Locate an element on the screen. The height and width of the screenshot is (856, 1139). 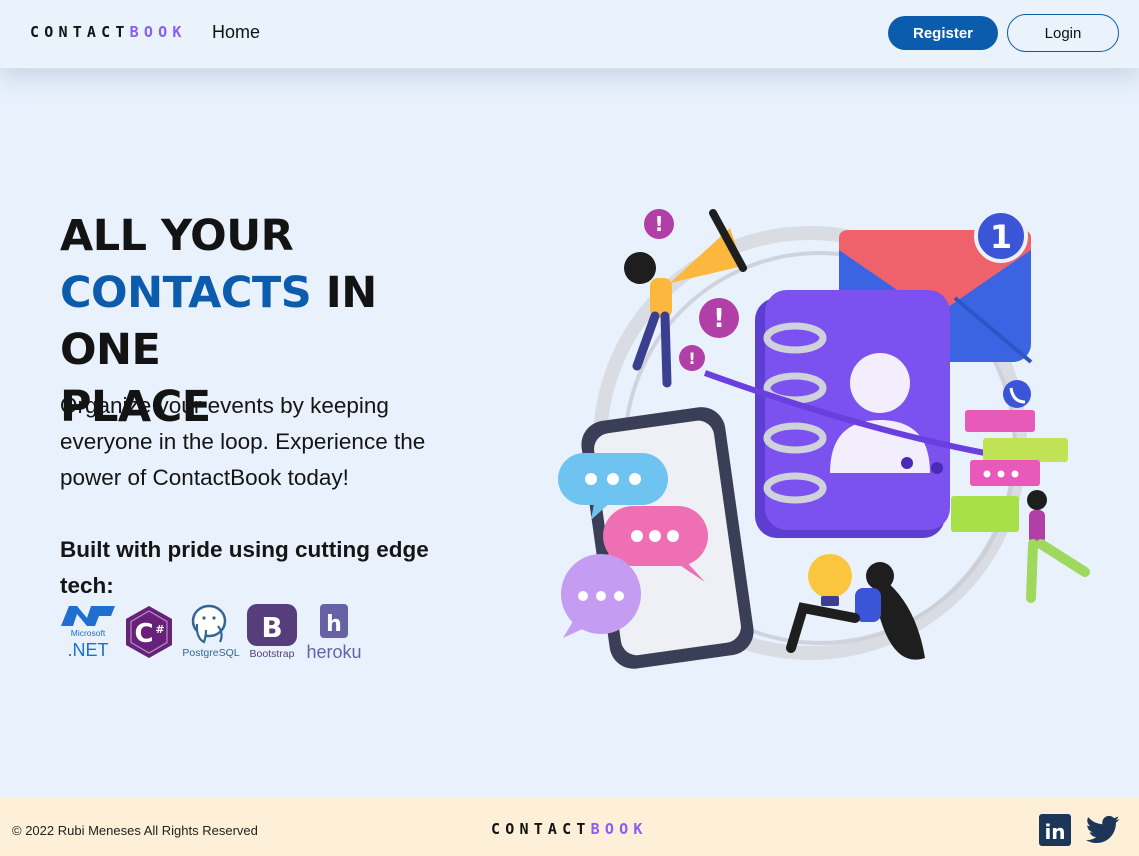
postgresql-icon: PostgreSQL is located at coordinates (211, 632).